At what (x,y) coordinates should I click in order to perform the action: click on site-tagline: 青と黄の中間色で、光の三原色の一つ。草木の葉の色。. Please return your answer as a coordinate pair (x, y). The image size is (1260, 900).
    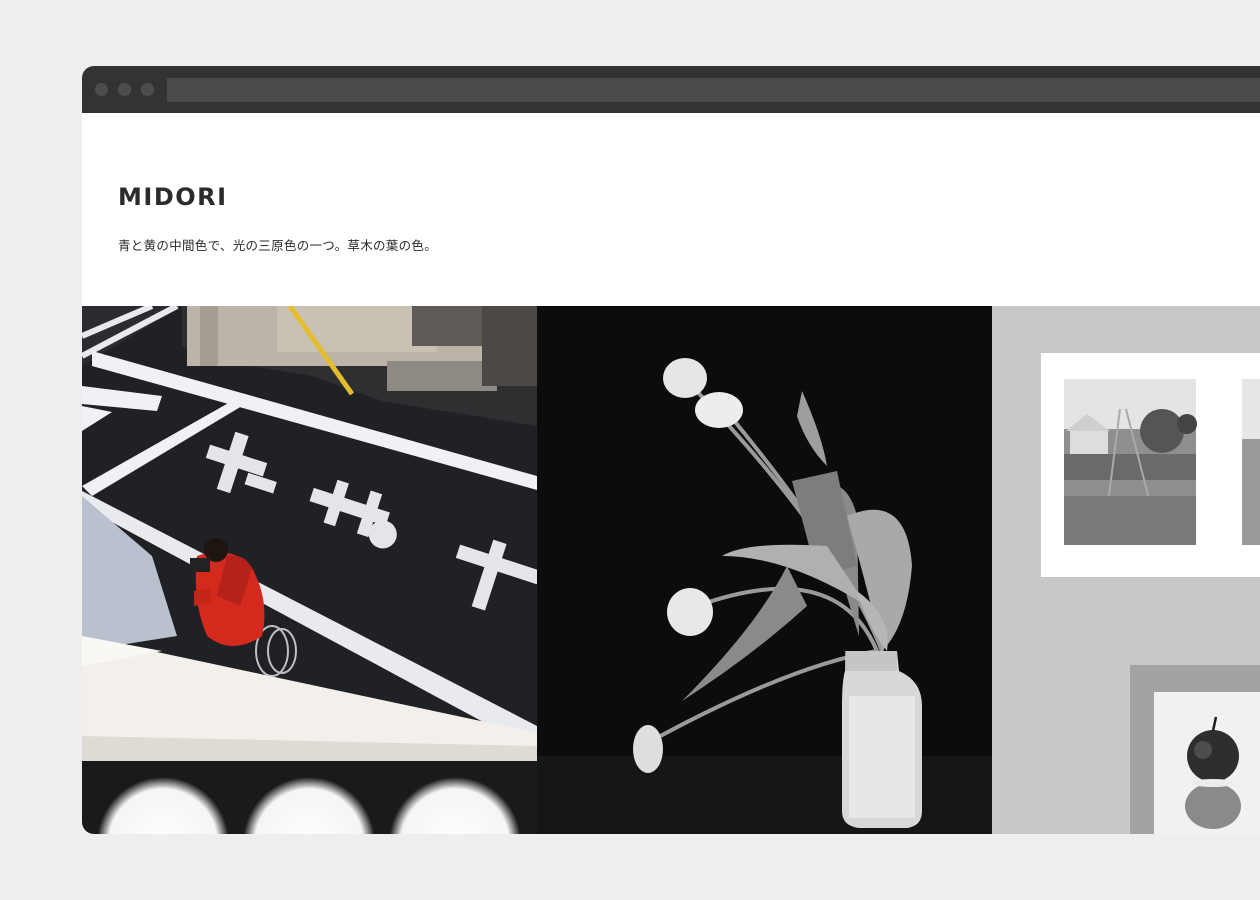
    Looking at the image, I should click on (278, 245).